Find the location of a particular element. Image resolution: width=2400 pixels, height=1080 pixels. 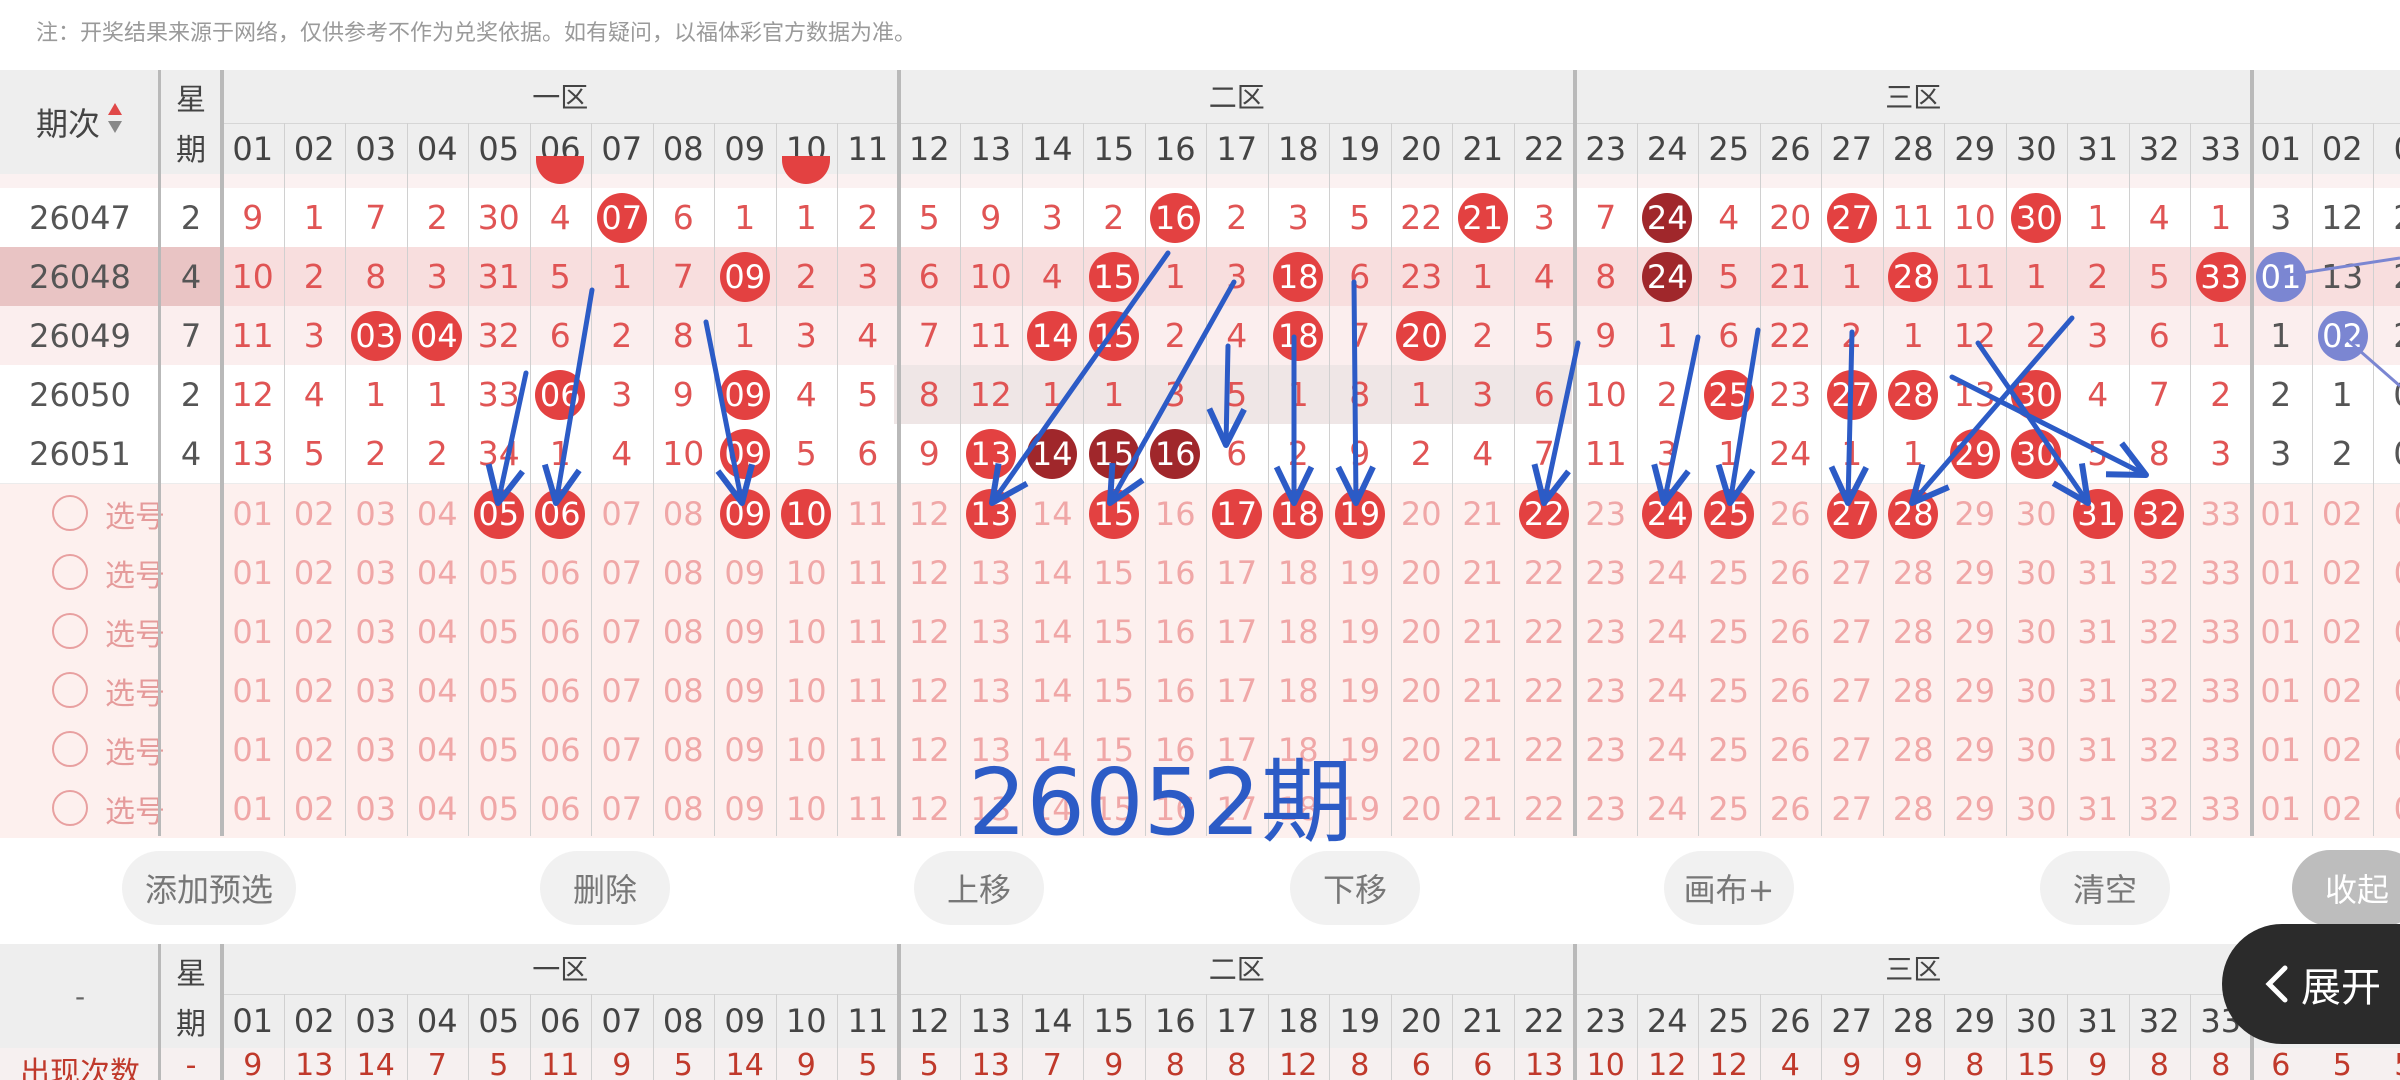

selected-pick-ball: 22 is located at coordinates (1544, 514).